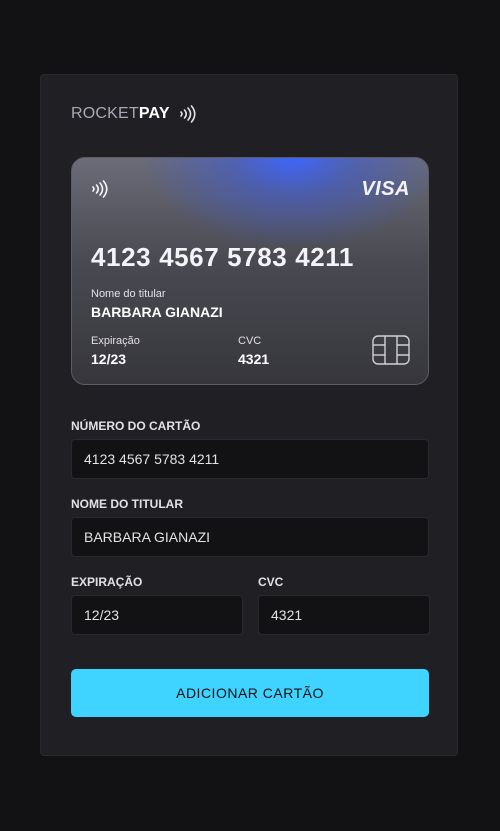 Image resolution: width=500 pixels, height=831 pixels. Describe the element at coordinates (250, 537) in the screenshot. I see `holder-name-input` at that location.